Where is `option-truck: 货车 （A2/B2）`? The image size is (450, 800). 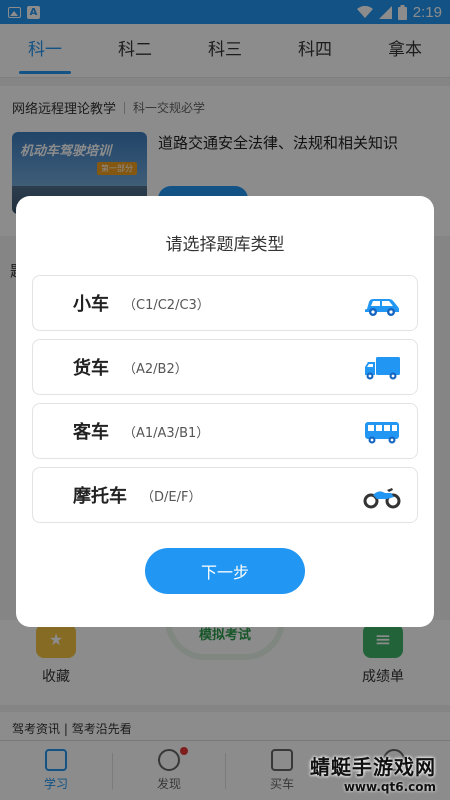 option-truck: 货车 （A2/B2） is located at coordinates (225, 367).